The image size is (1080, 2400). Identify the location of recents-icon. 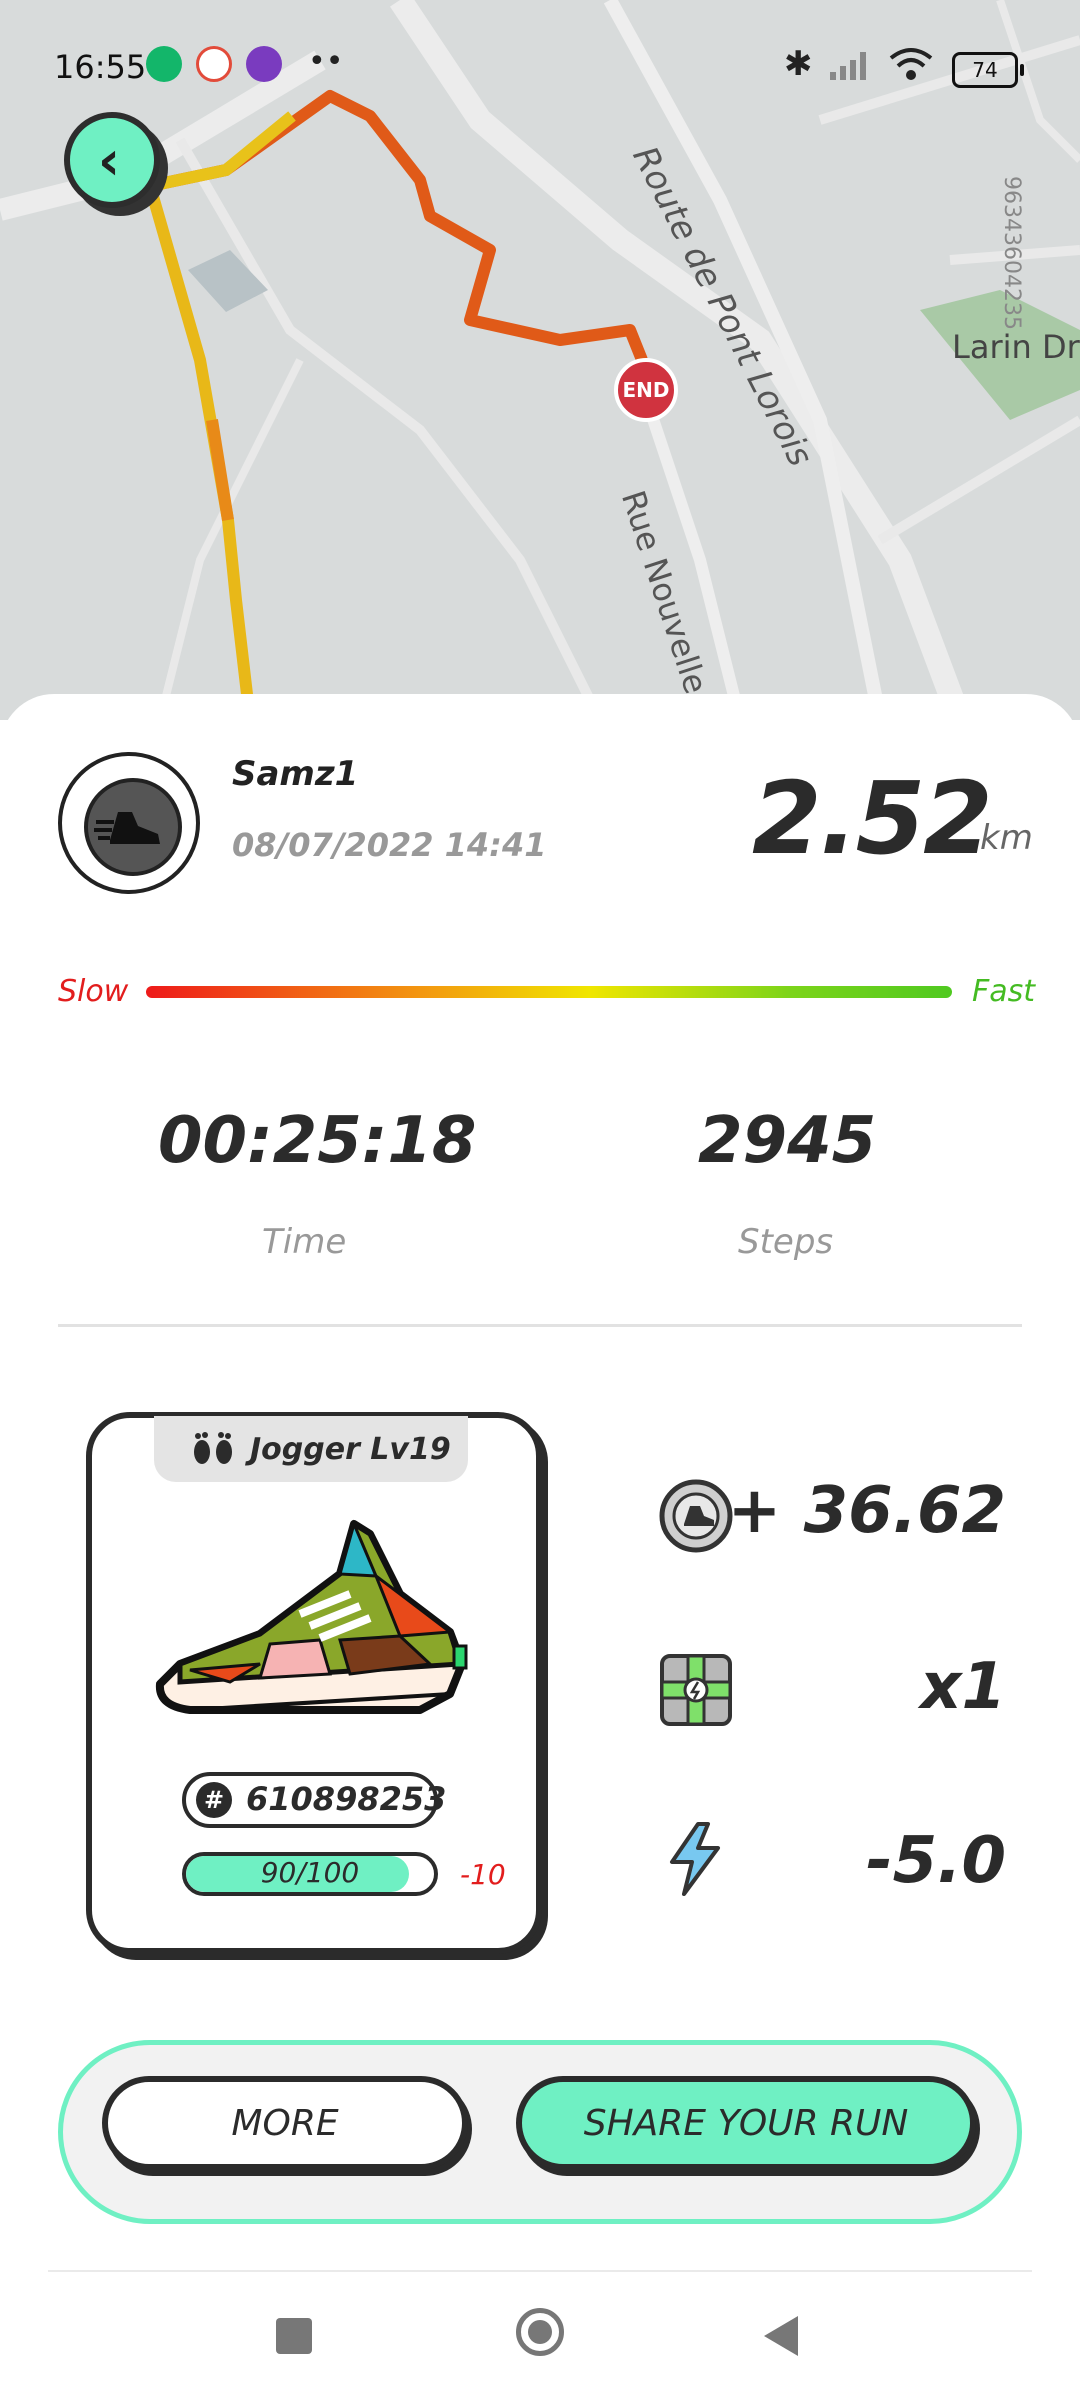
(294, 2336).